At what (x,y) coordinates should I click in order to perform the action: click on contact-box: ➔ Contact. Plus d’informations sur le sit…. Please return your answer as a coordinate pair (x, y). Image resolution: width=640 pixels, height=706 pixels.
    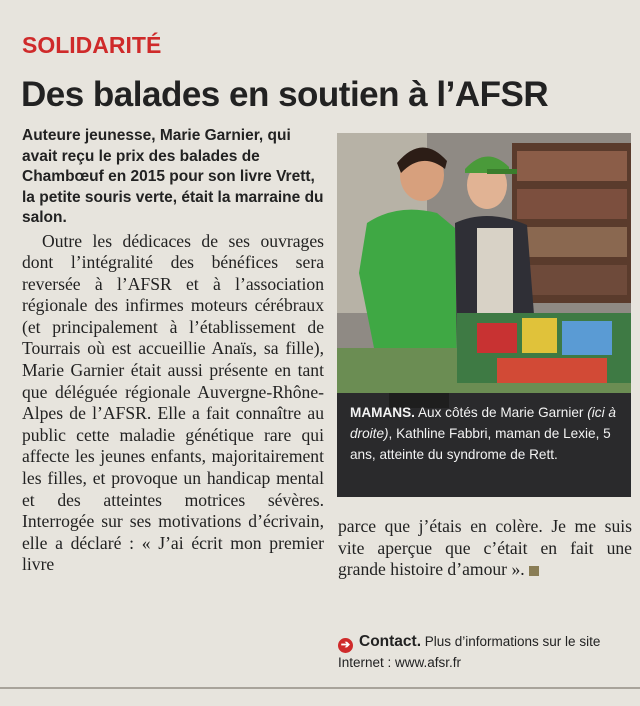
    Looking at the image, I should click on (488, 652).